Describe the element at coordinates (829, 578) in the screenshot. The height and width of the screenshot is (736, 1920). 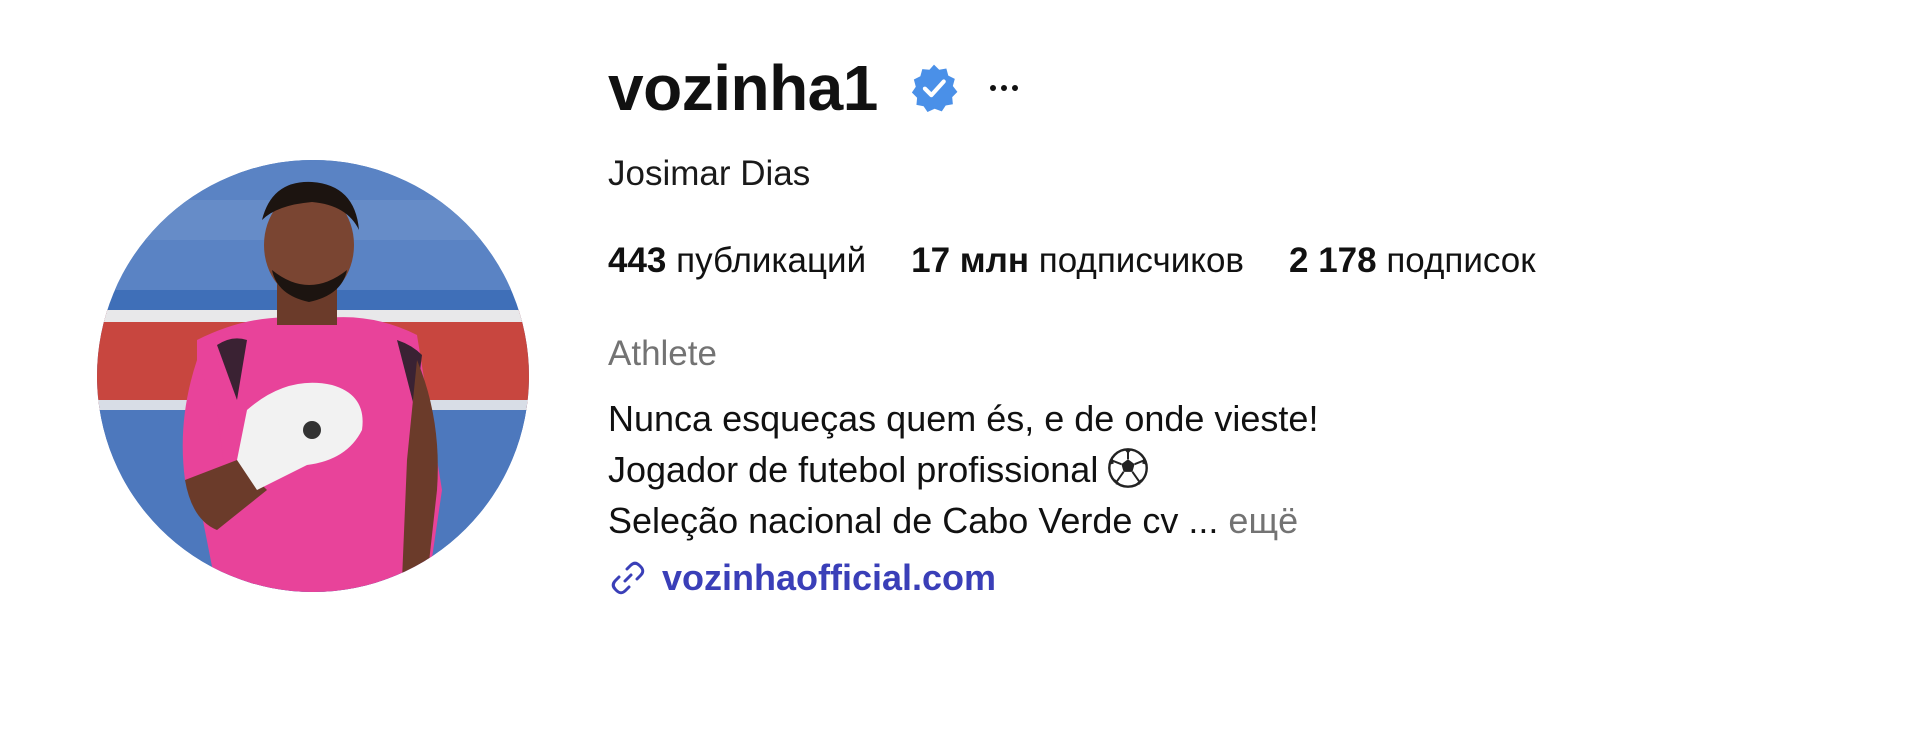
I see `website-url: vozinhaofficial.com` at that location.